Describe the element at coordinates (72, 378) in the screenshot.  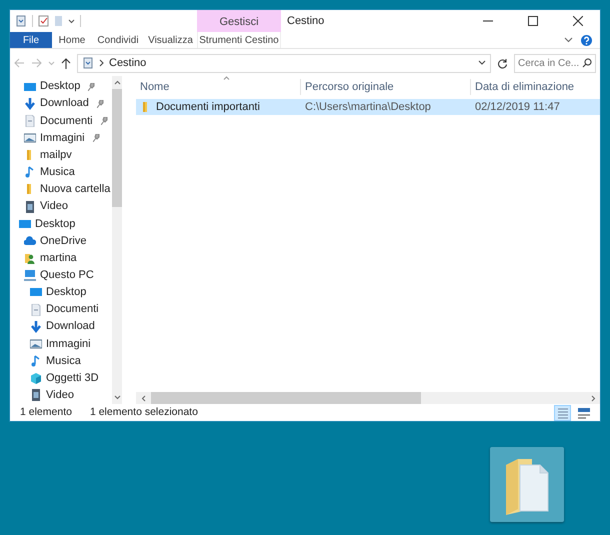
I see `nav-item-label: Oggetti 3D` at that location.